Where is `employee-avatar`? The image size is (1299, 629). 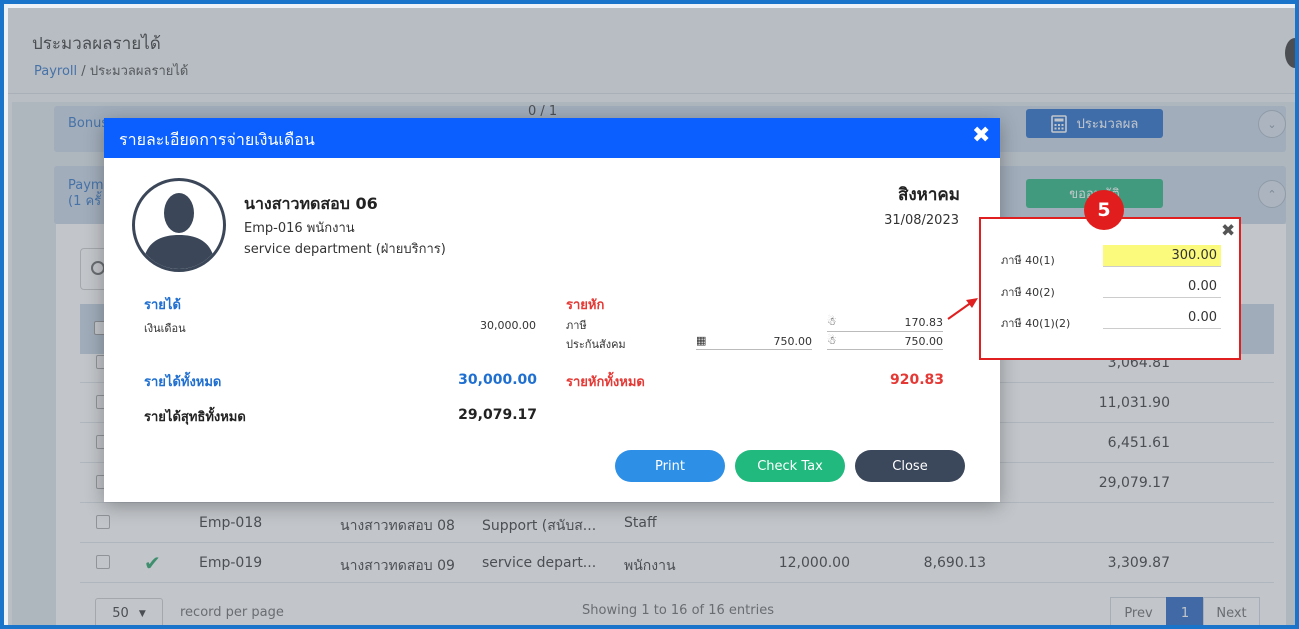
employee-avatar is located at coordinates (179, 225).